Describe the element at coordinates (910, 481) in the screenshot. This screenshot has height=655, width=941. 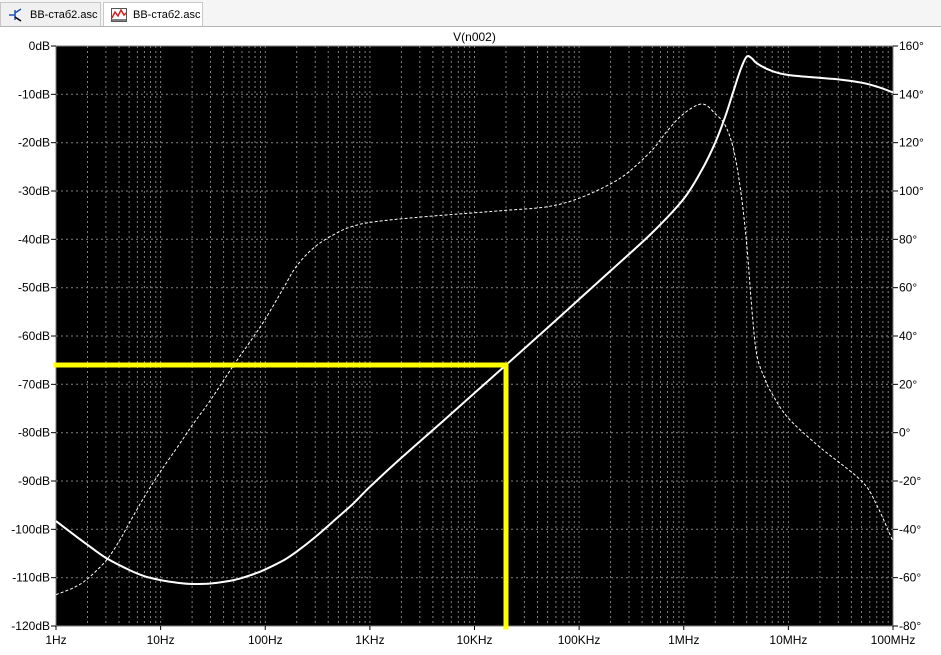
I see `y-right-tick-label: -20°` at that location.